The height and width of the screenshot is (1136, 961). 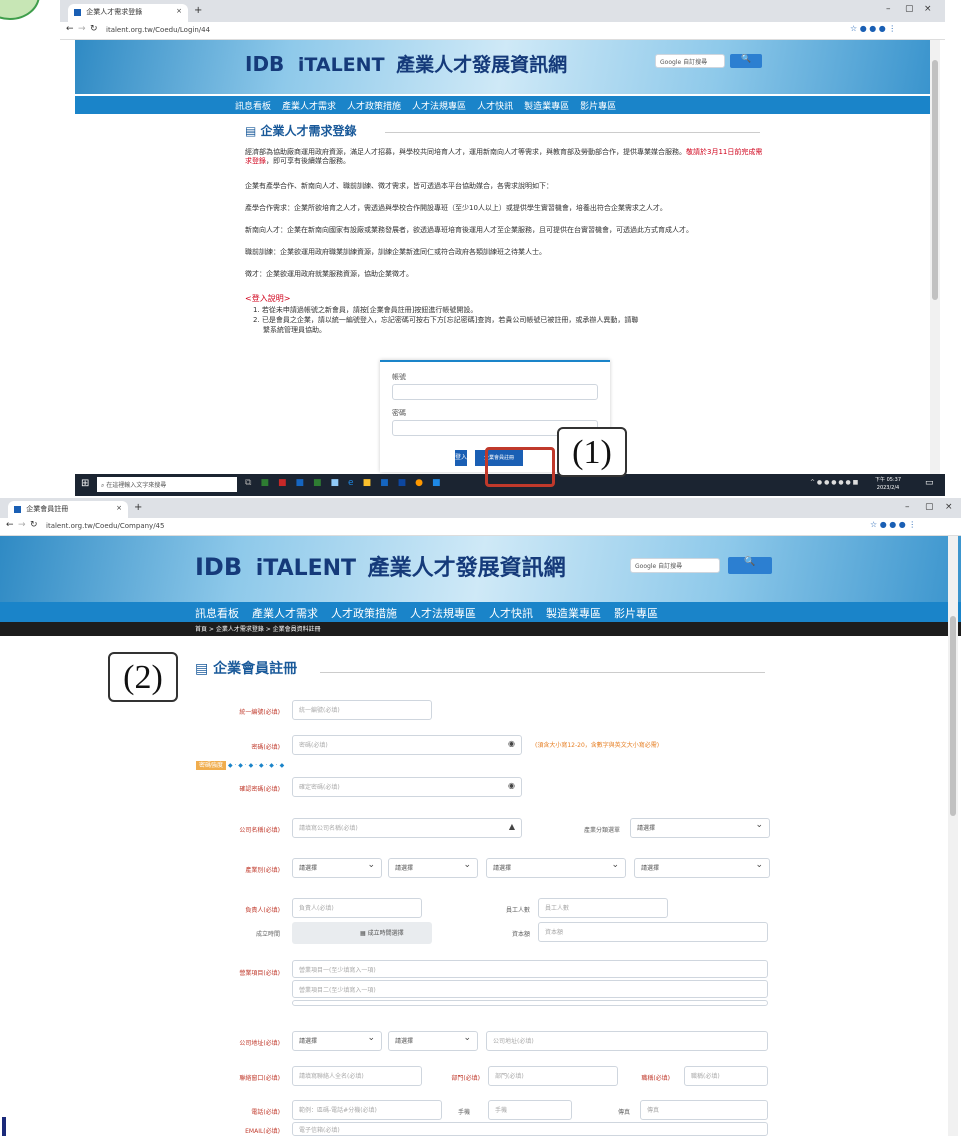 I want to click on fax-input: 傳真, so click(x=704, y=1110).